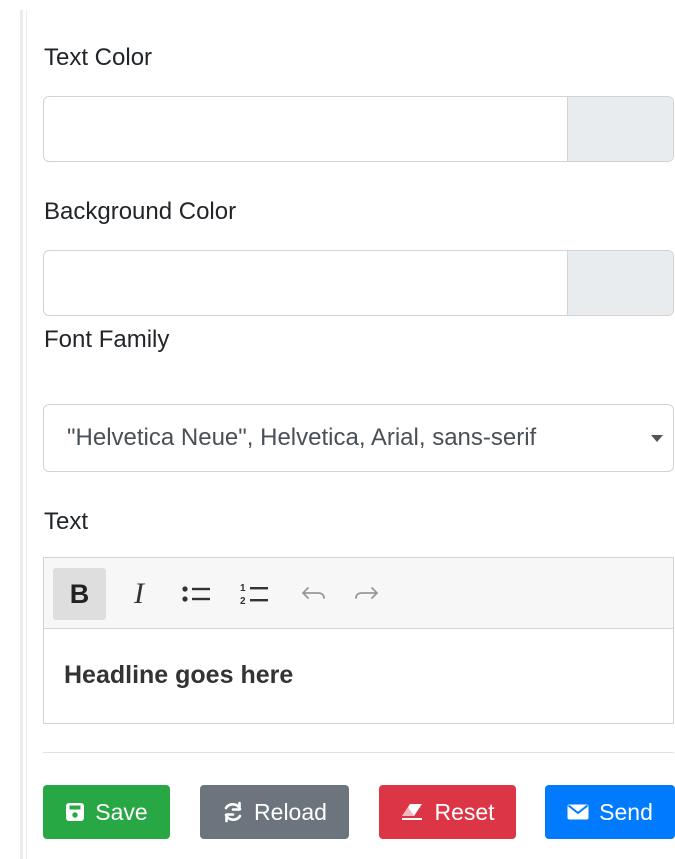 The height and width of the screenshot is (859, 675). Describe the element at coordinates (107, 339) in the screenshot. I see `font-family-label: Font Family` at that location.